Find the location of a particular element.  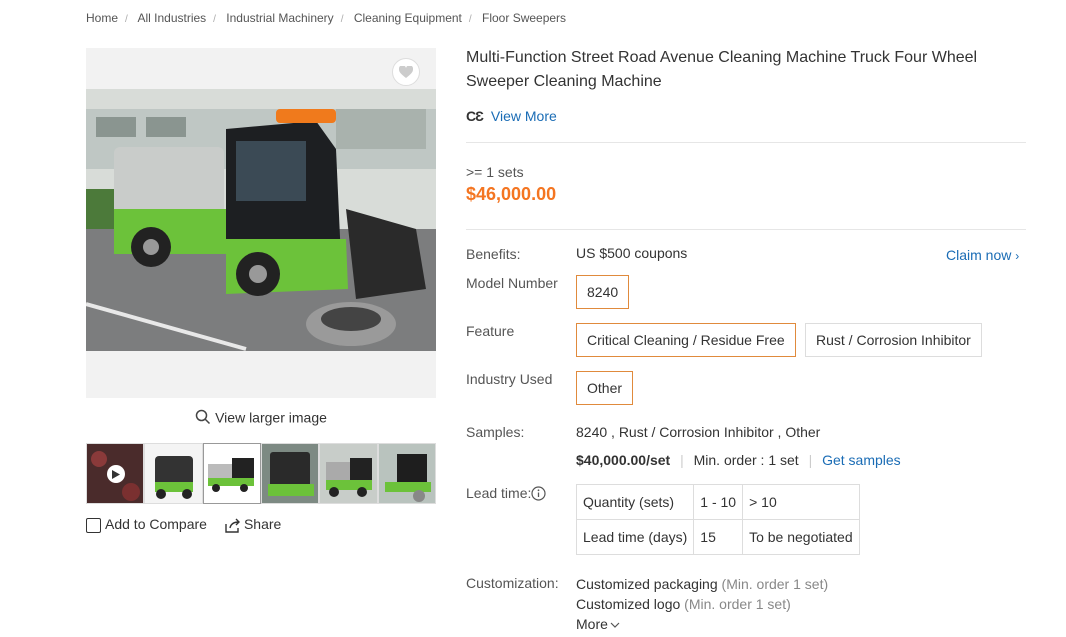

table-row: Lead time (days) 15 To be negotiated is located at coordinates (718, 537).